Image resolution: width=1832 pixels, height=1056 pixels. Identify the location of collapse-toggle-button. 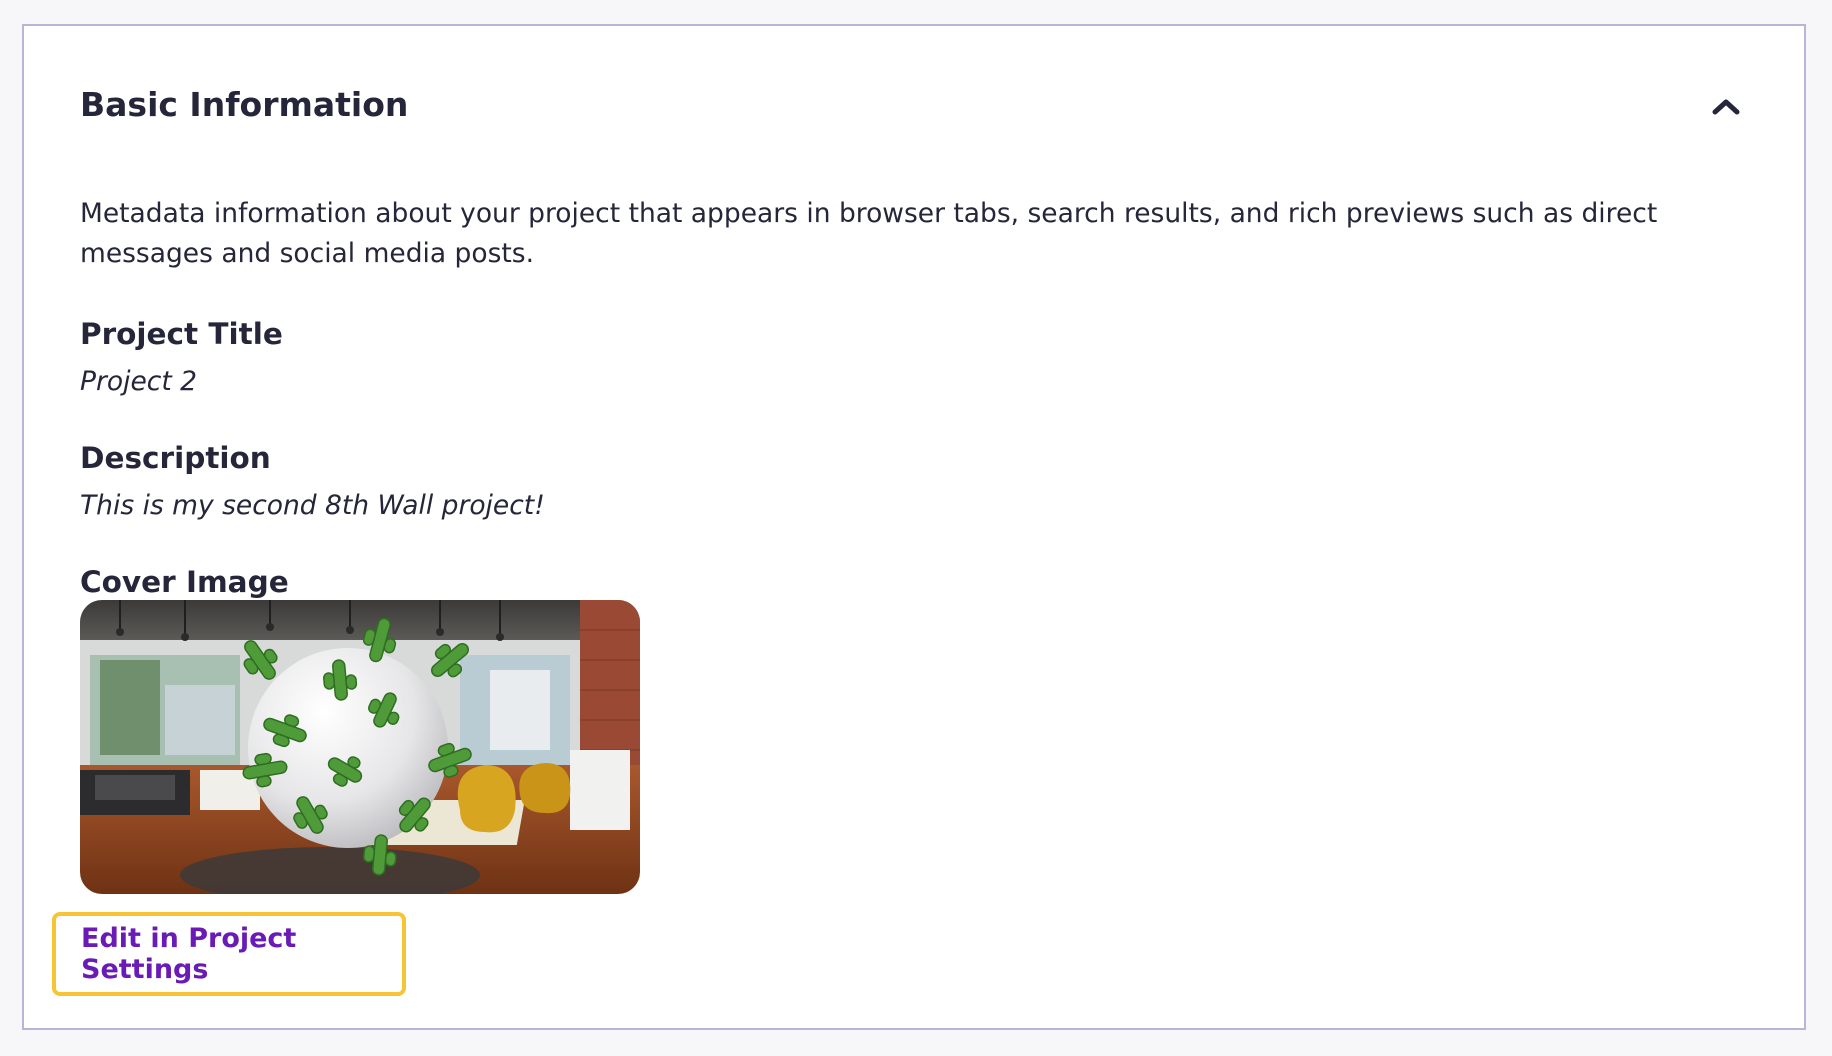
(1726, 106).